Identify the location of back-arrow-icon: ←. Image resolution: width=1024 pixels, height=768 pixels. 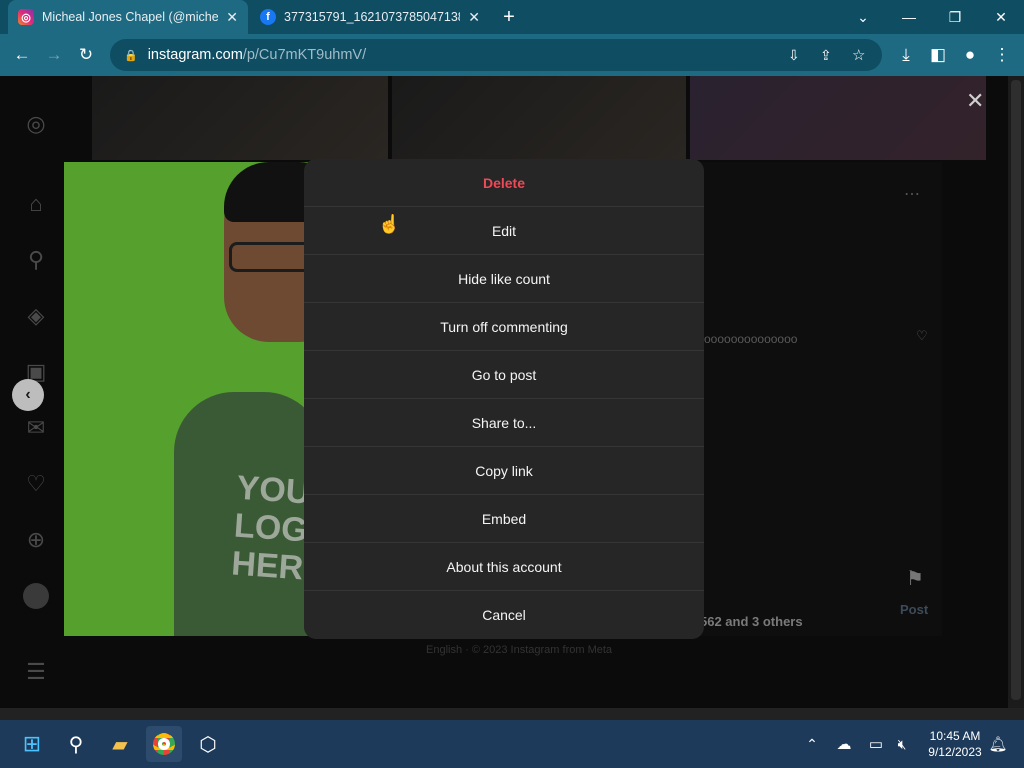
(22, 55).